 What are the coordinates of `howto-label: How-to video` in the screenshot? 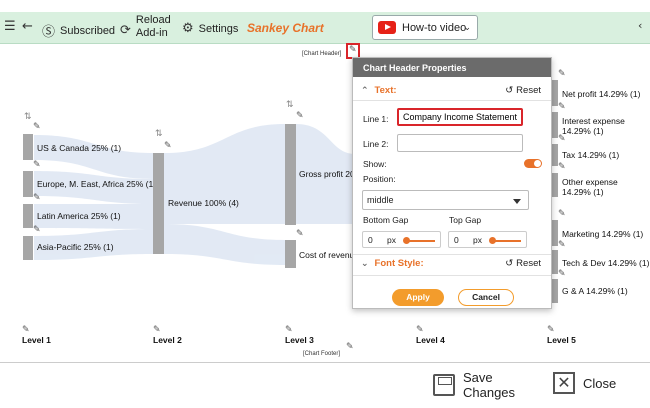 It's located at (434, 27).